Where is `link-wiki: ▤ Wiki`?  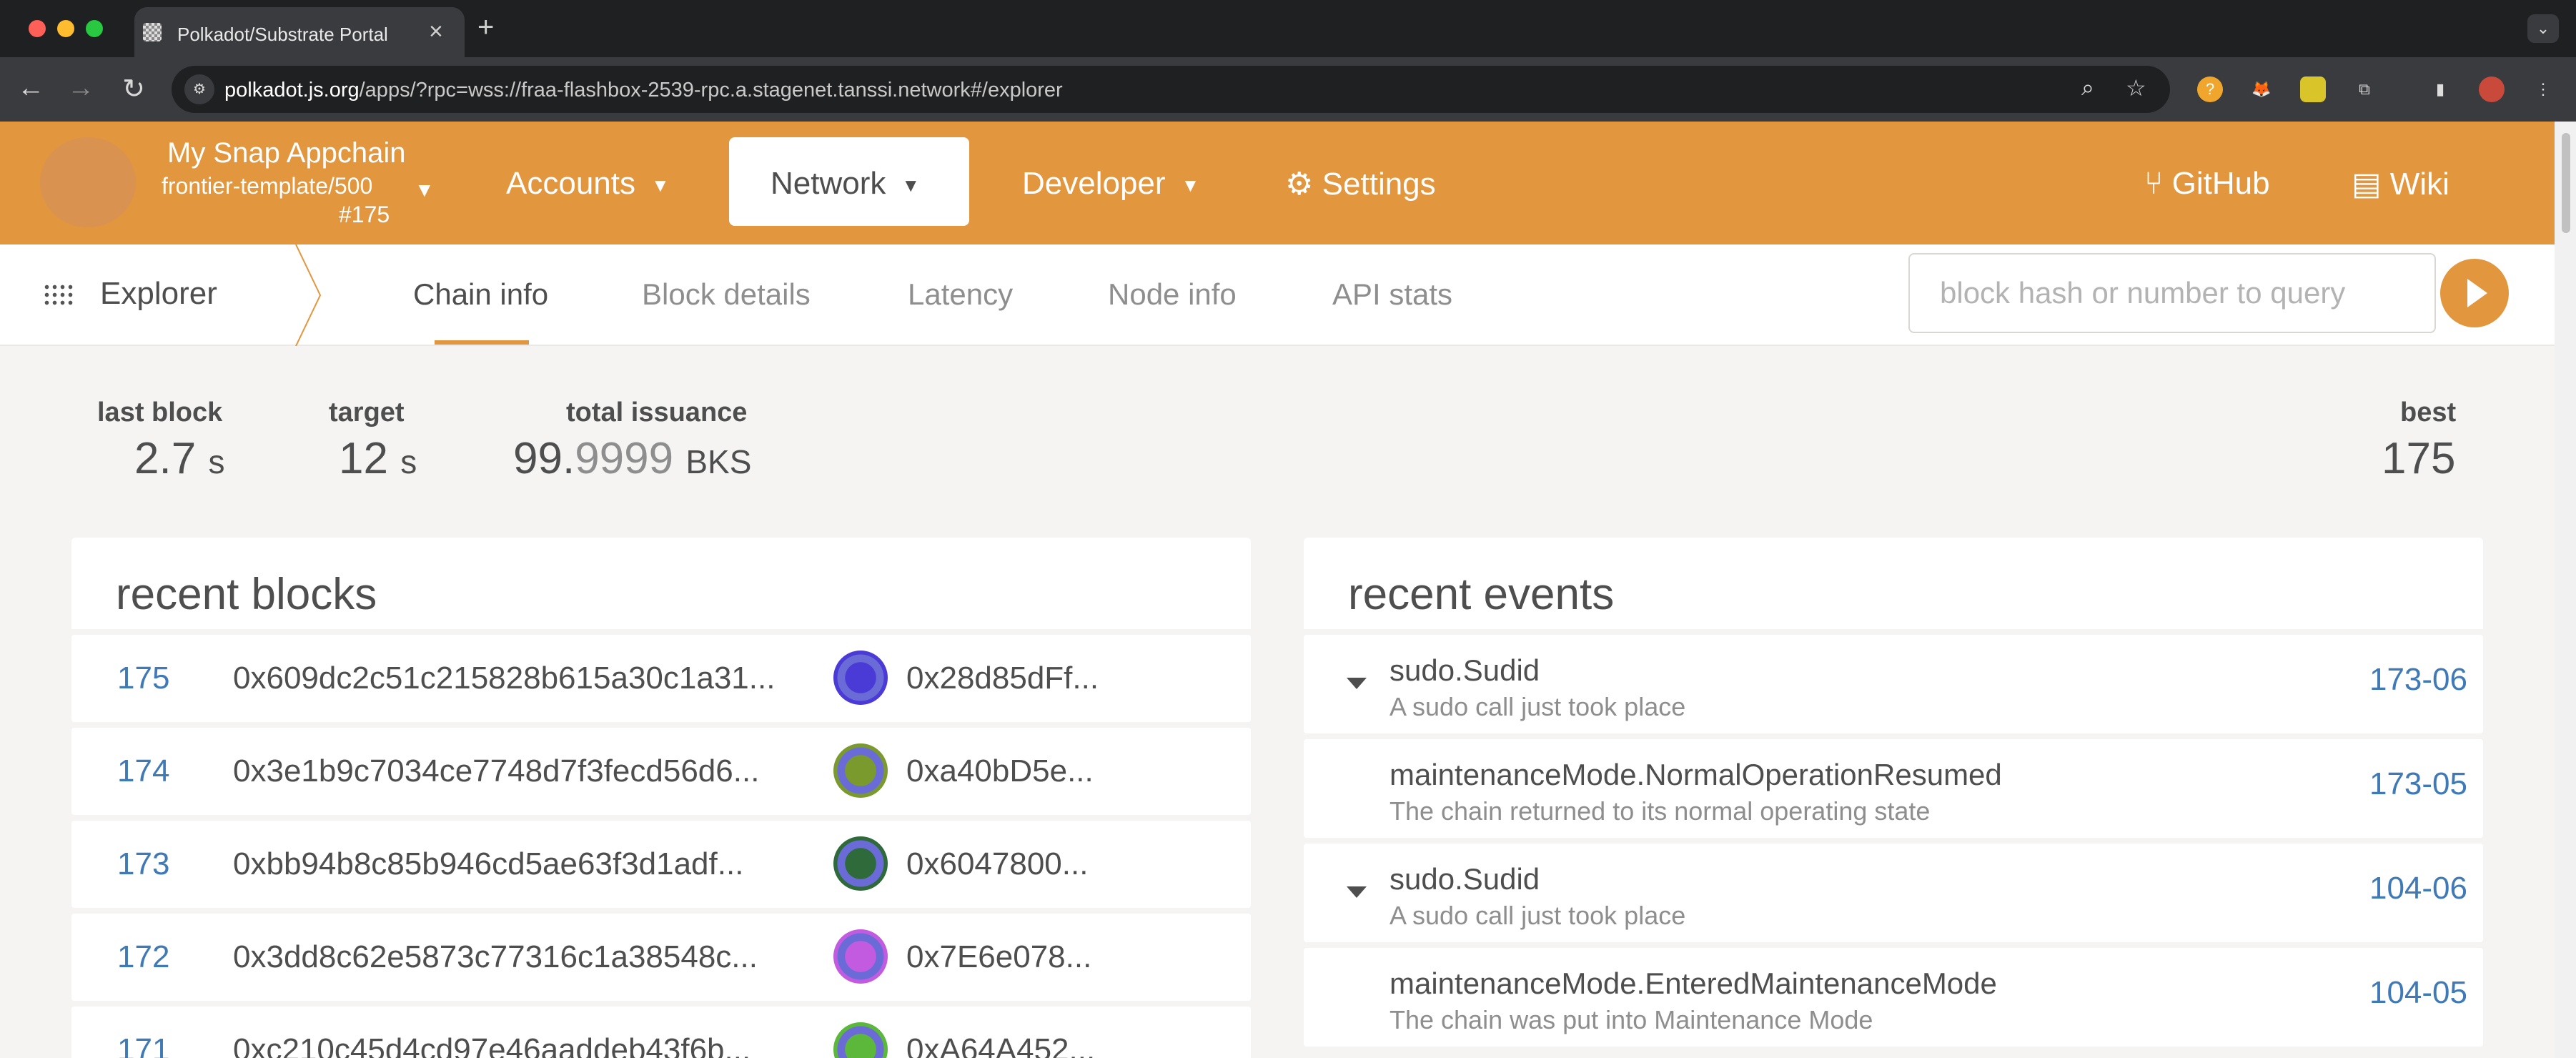 link-wiki: ▤ Wiki is located at coordinates (2401, 184).